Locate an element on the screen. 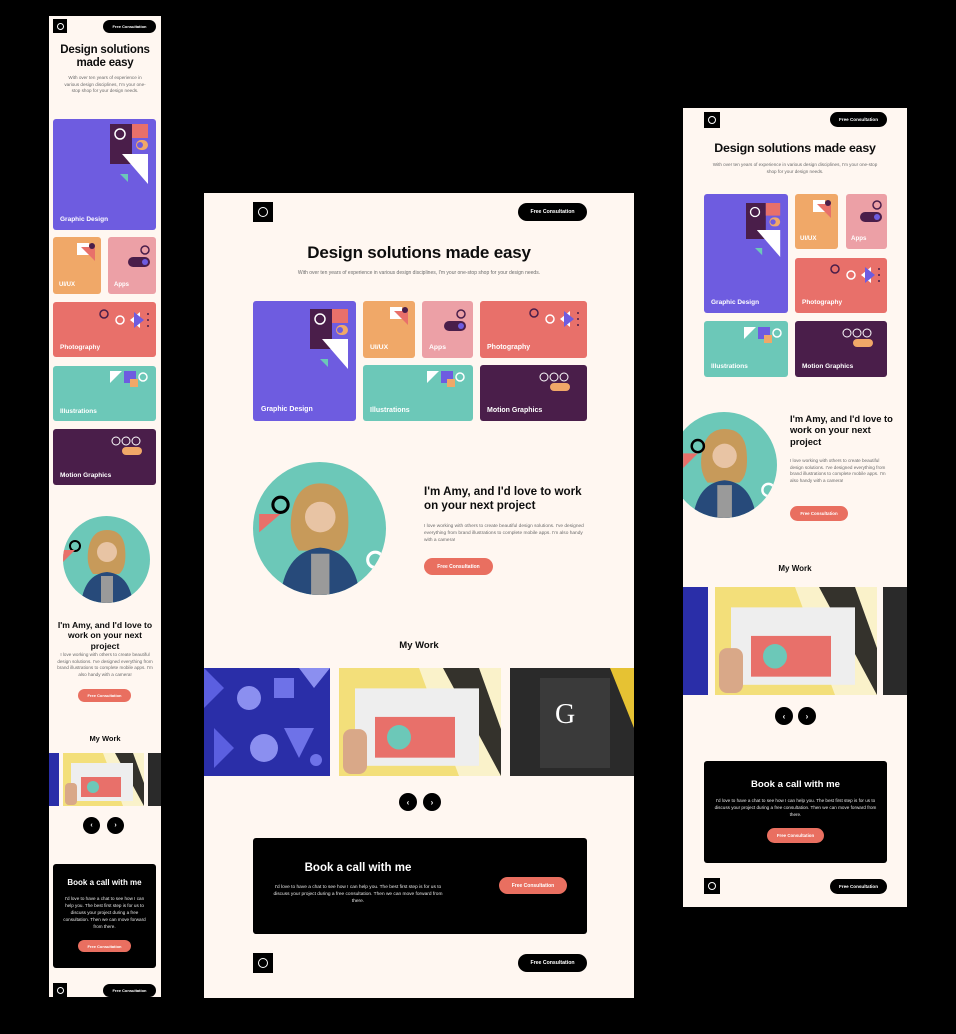  my-work-title: My Work is located at coordinates (419, 645).